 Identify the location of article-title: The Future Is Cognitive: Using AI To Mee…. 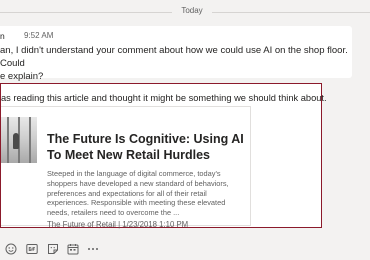
(147, 147).